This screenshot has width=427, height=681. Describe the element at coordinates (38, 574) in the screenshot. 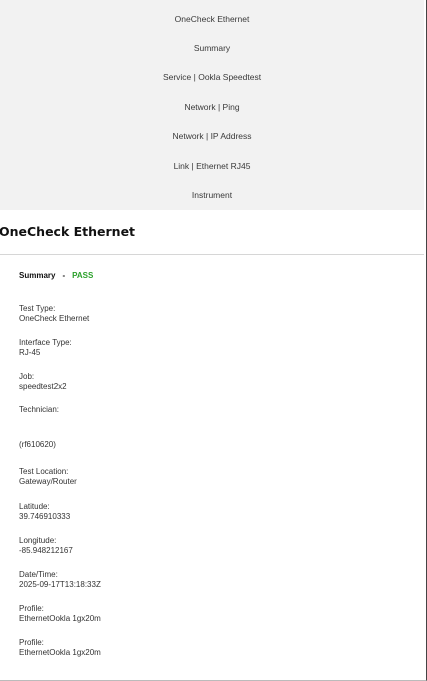

I see `field-label: Date/Time:` at that location.